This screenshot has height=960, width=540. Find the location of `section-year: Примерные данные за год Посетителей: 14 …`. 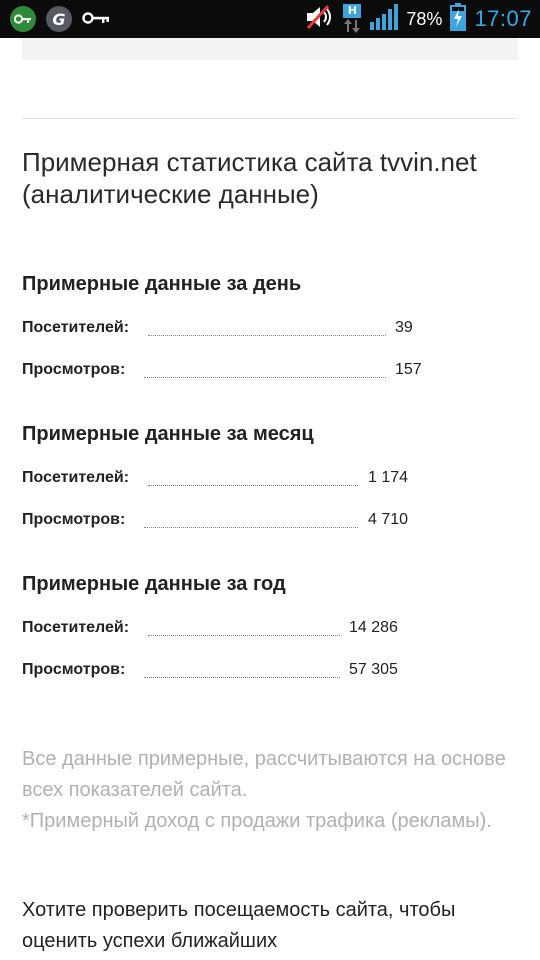

section-year: Примерные данные за год Посетителей: 14 … is located at coordinates (270, 634).